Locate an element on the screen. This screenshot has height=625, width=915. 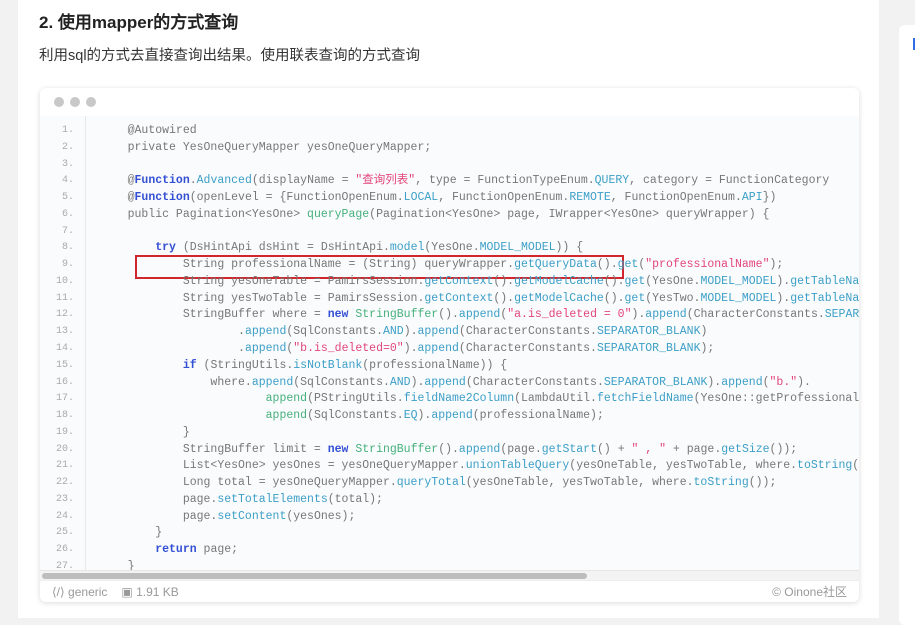
section-description: 利用sql的方式去直接查询出结果。使用联表查询的方式查询 is located at coordinates (230, 56).